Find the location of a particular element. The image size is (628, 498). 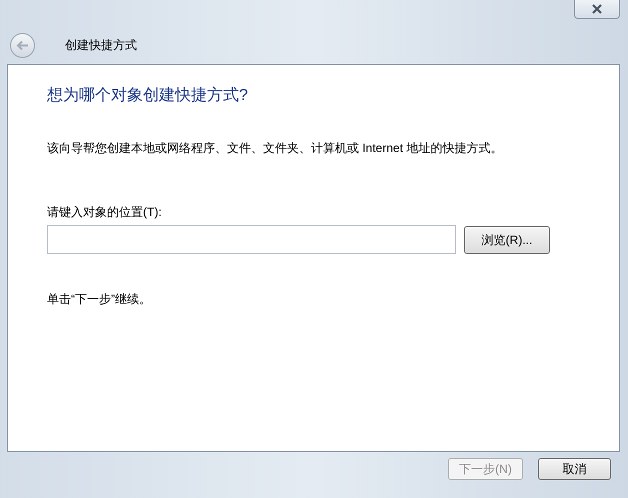

close-button is located at coordinates (597, 9).